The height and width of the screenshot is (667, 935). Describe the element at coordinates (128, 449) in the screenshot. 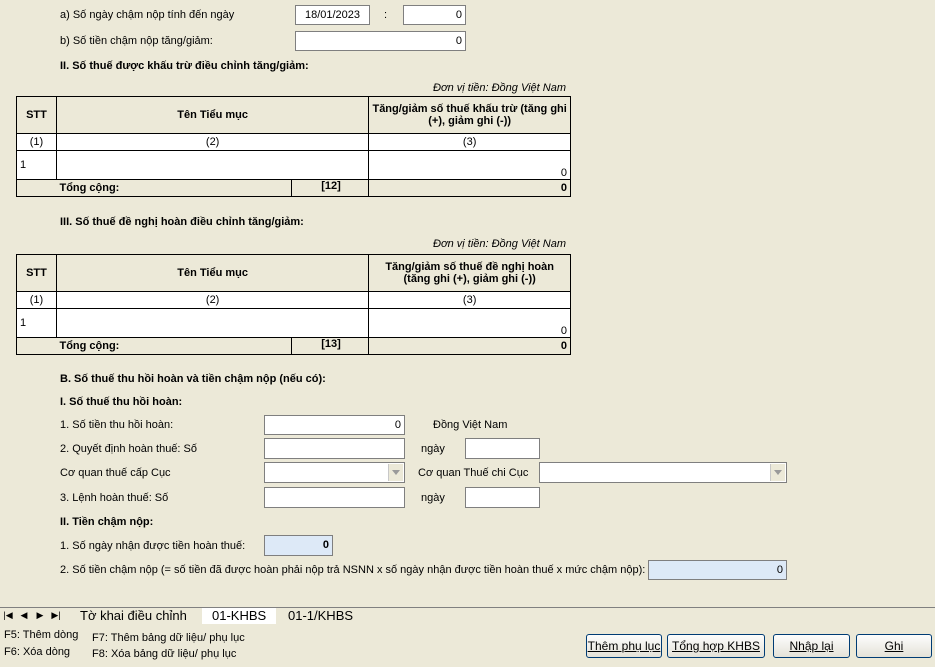

I see `refund-decision-label: 2. Quyết định hoàn thuế: Số` at that location.